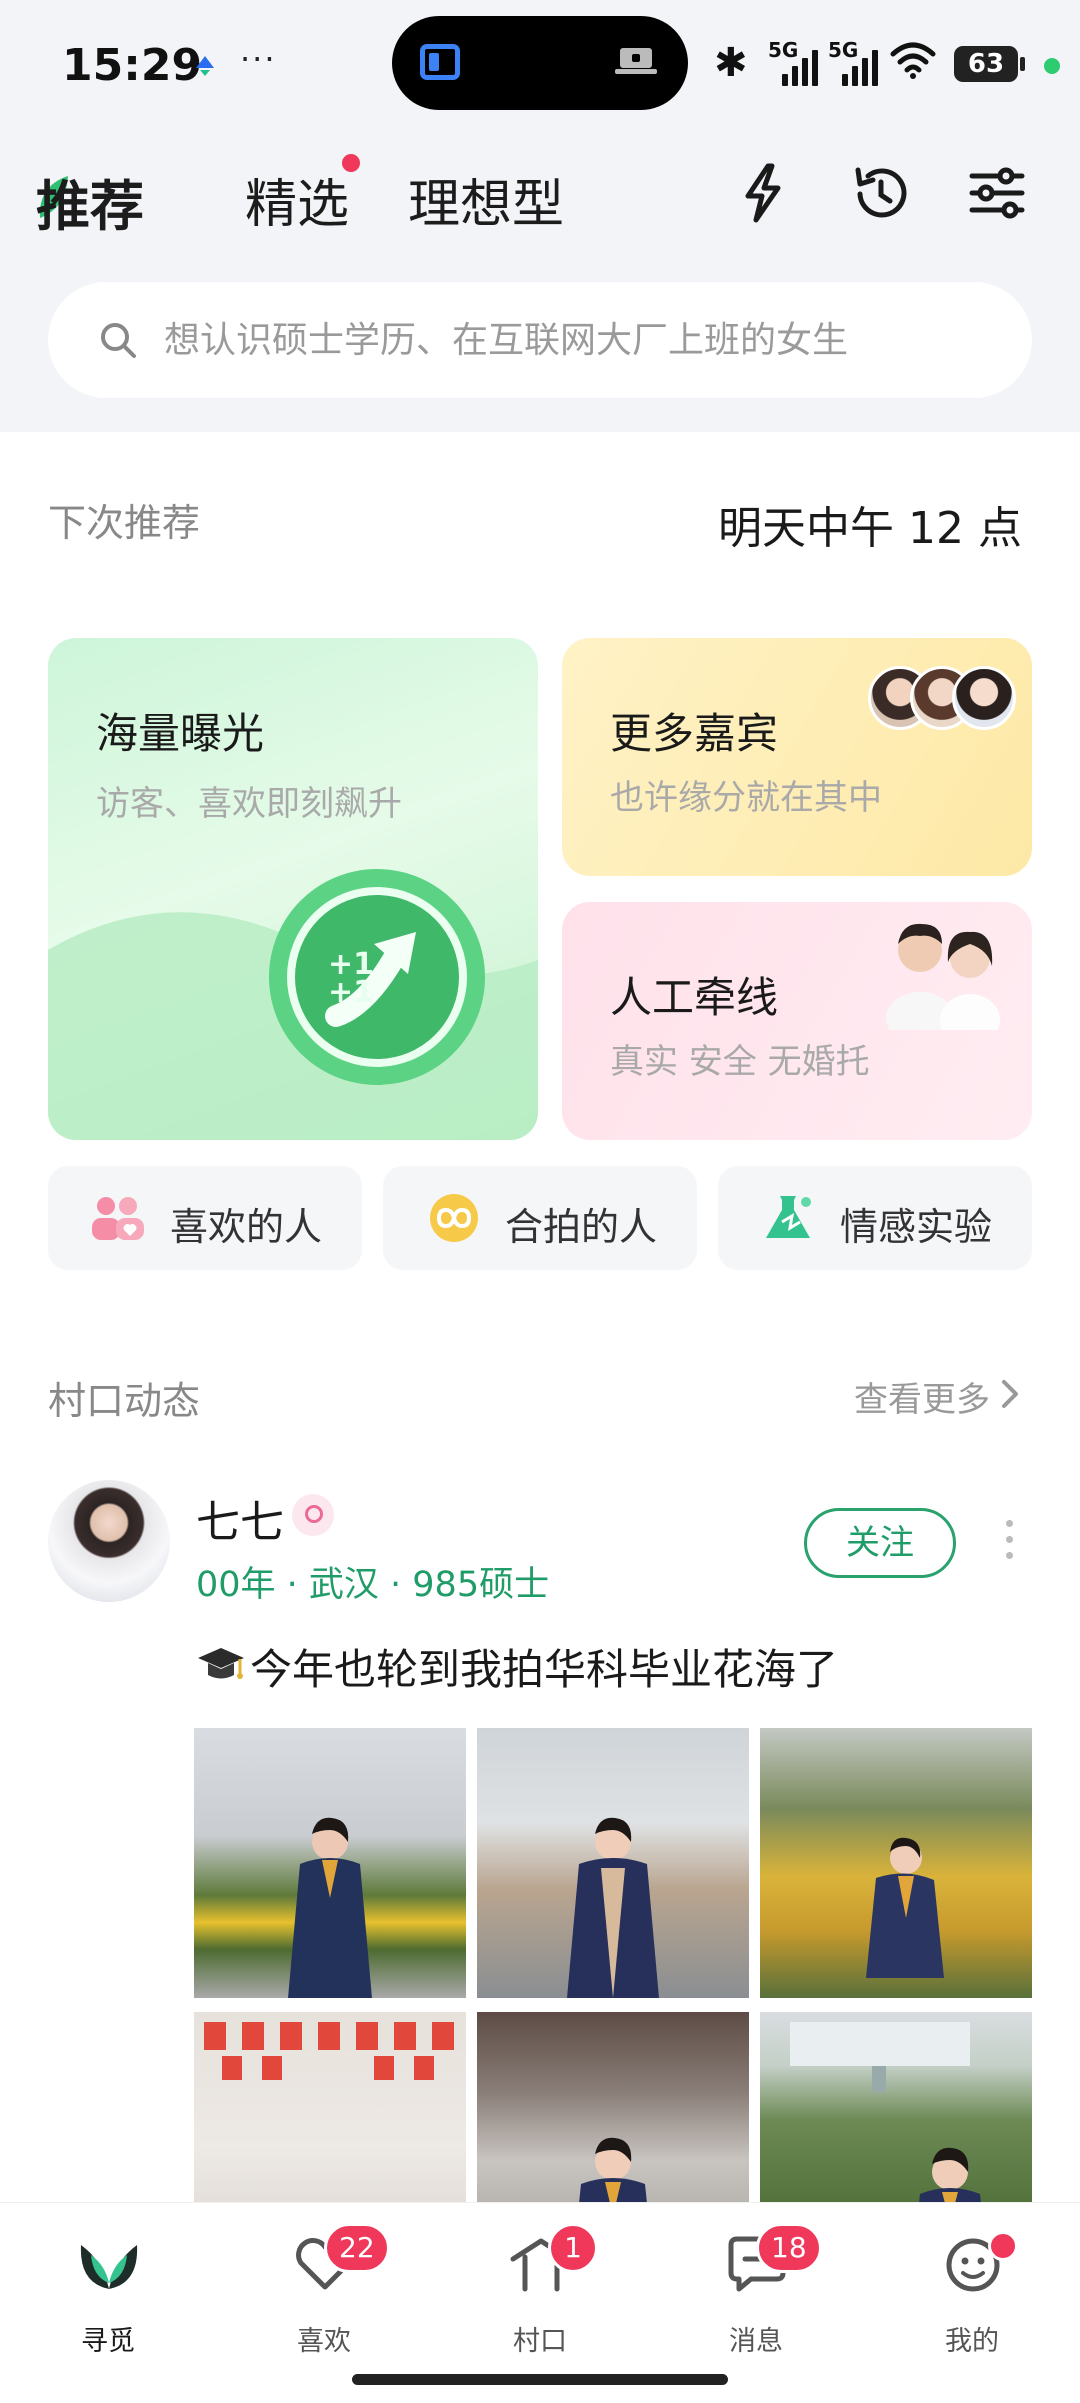 The height and width of the screenshot is (2403, 1080). I want to click on app-notification-icon, so click(205, 66).